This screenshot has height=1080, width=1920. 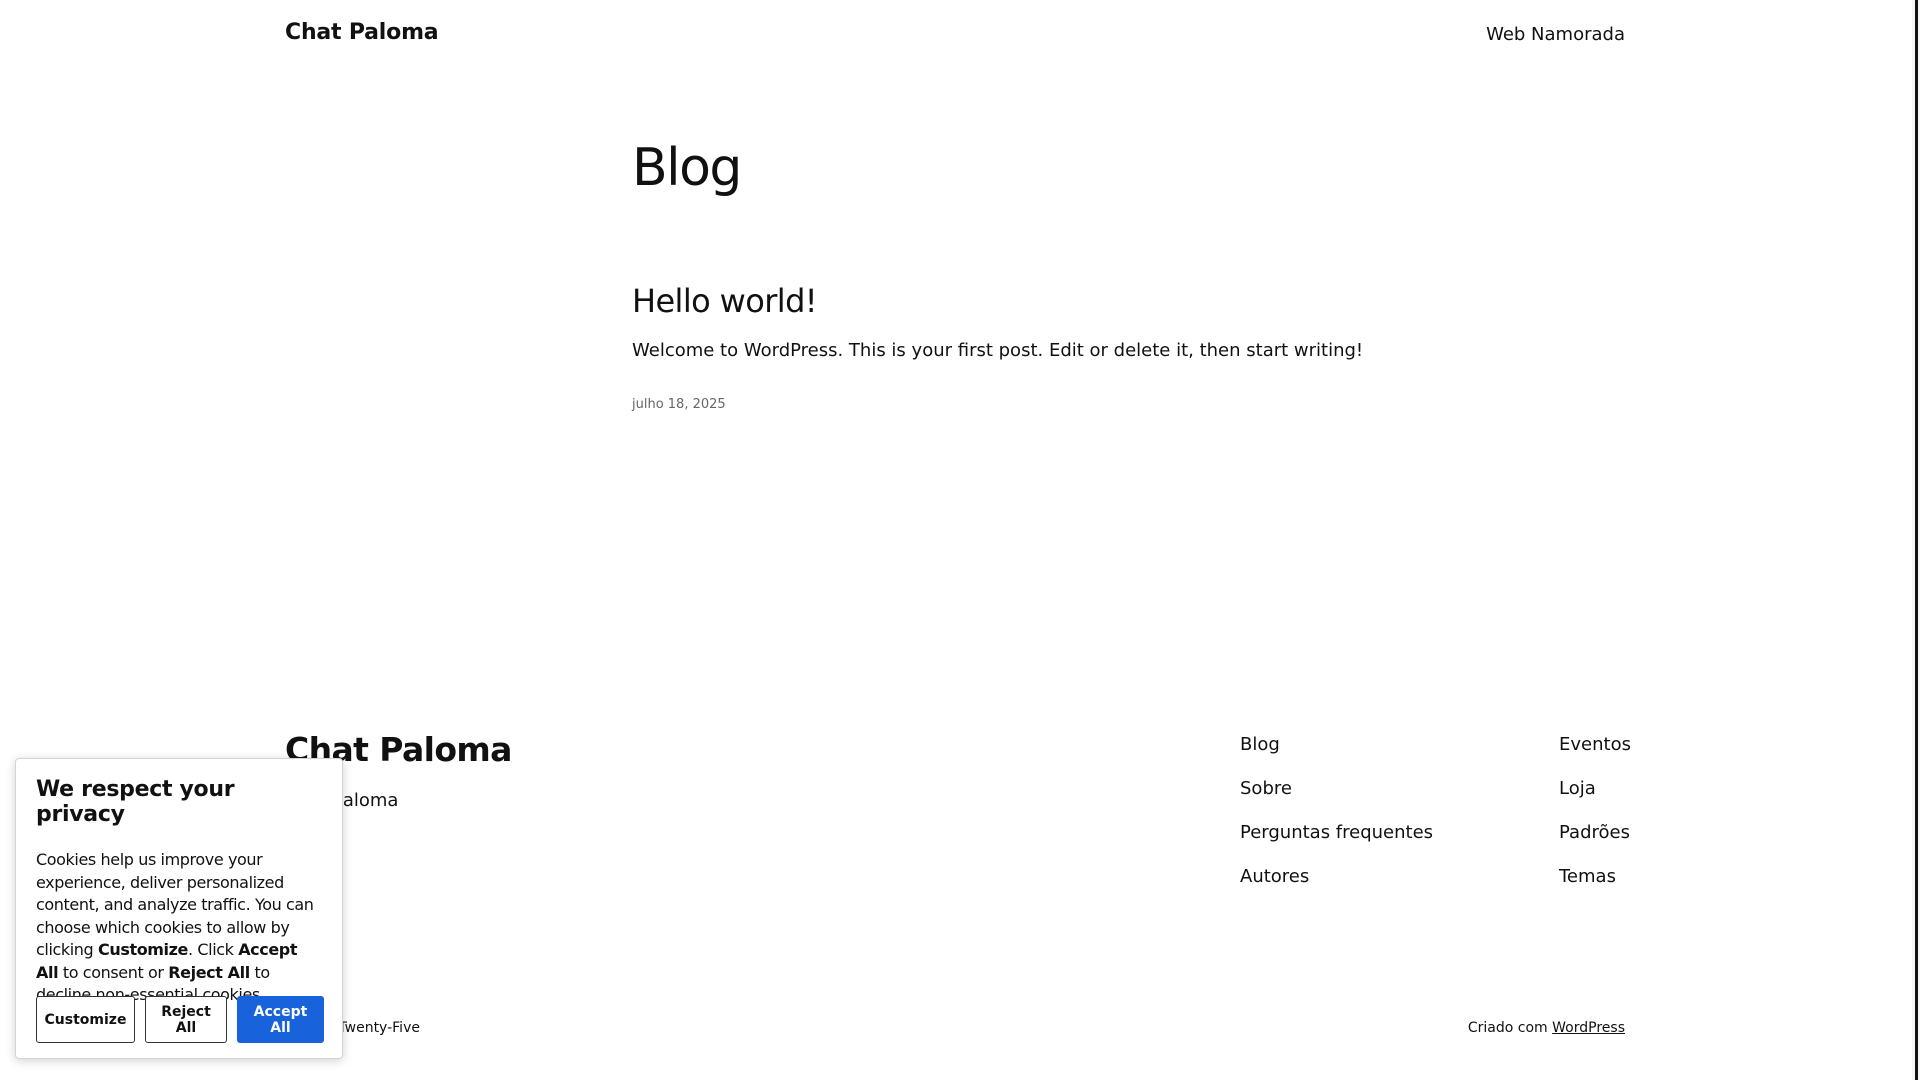 What do you see at coordinates (143, 949) in the screenshot?
I see `cookie-text-customize: Customize` at bounding box center [143, 949].